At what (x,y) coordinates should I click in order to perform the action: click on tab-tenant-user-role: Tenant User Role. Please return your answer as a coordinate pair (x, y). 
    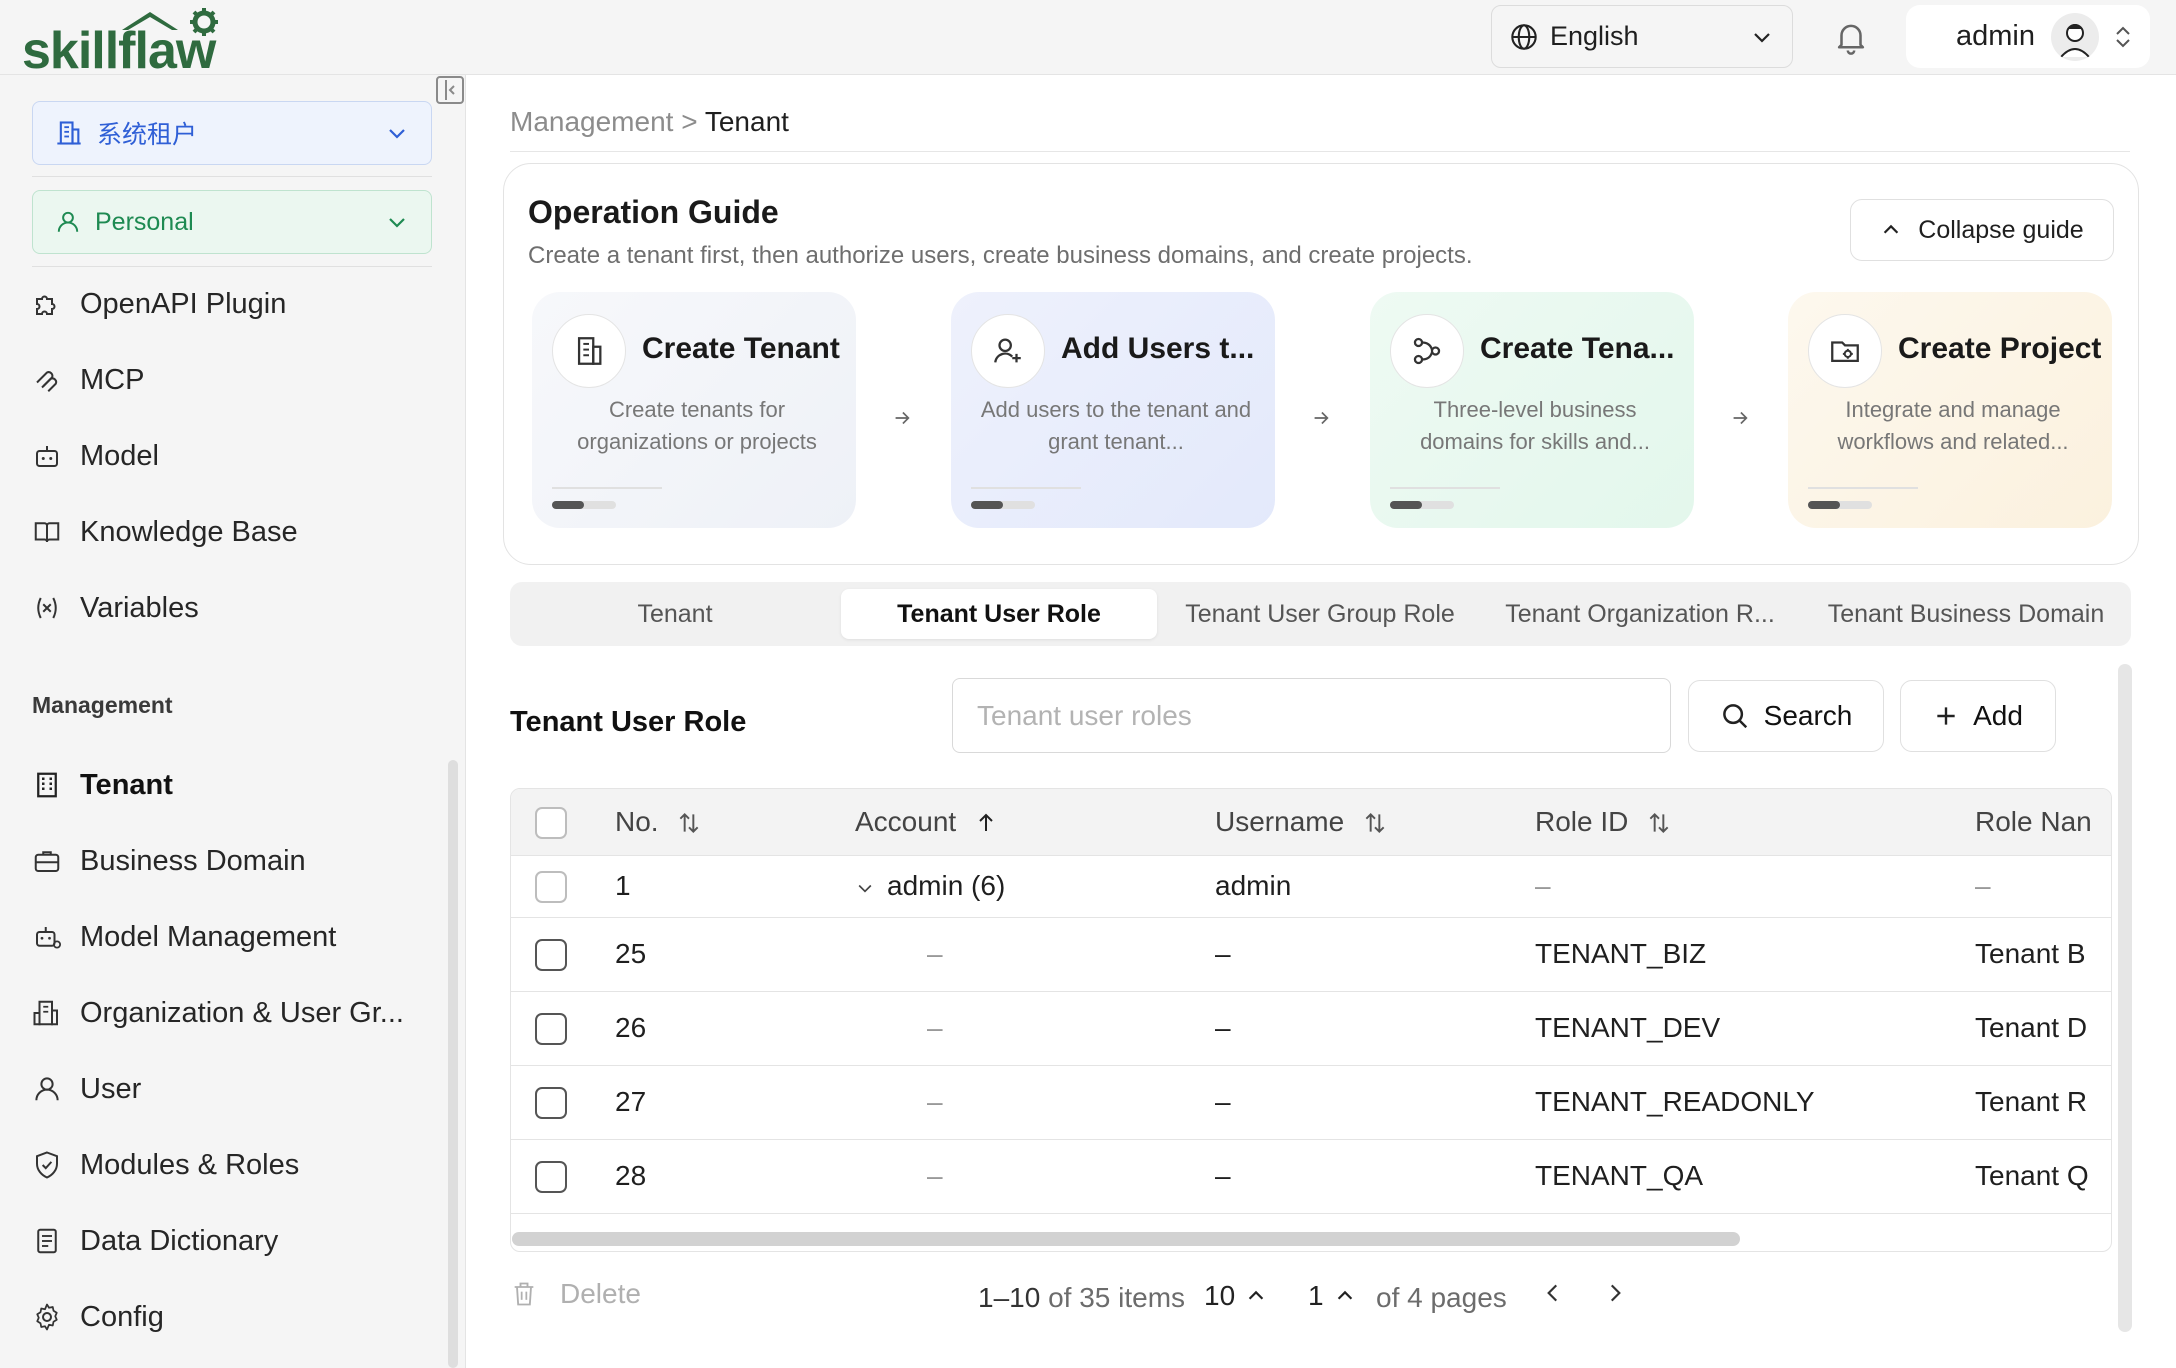
    Looking at the image, I should click on (999, 614).